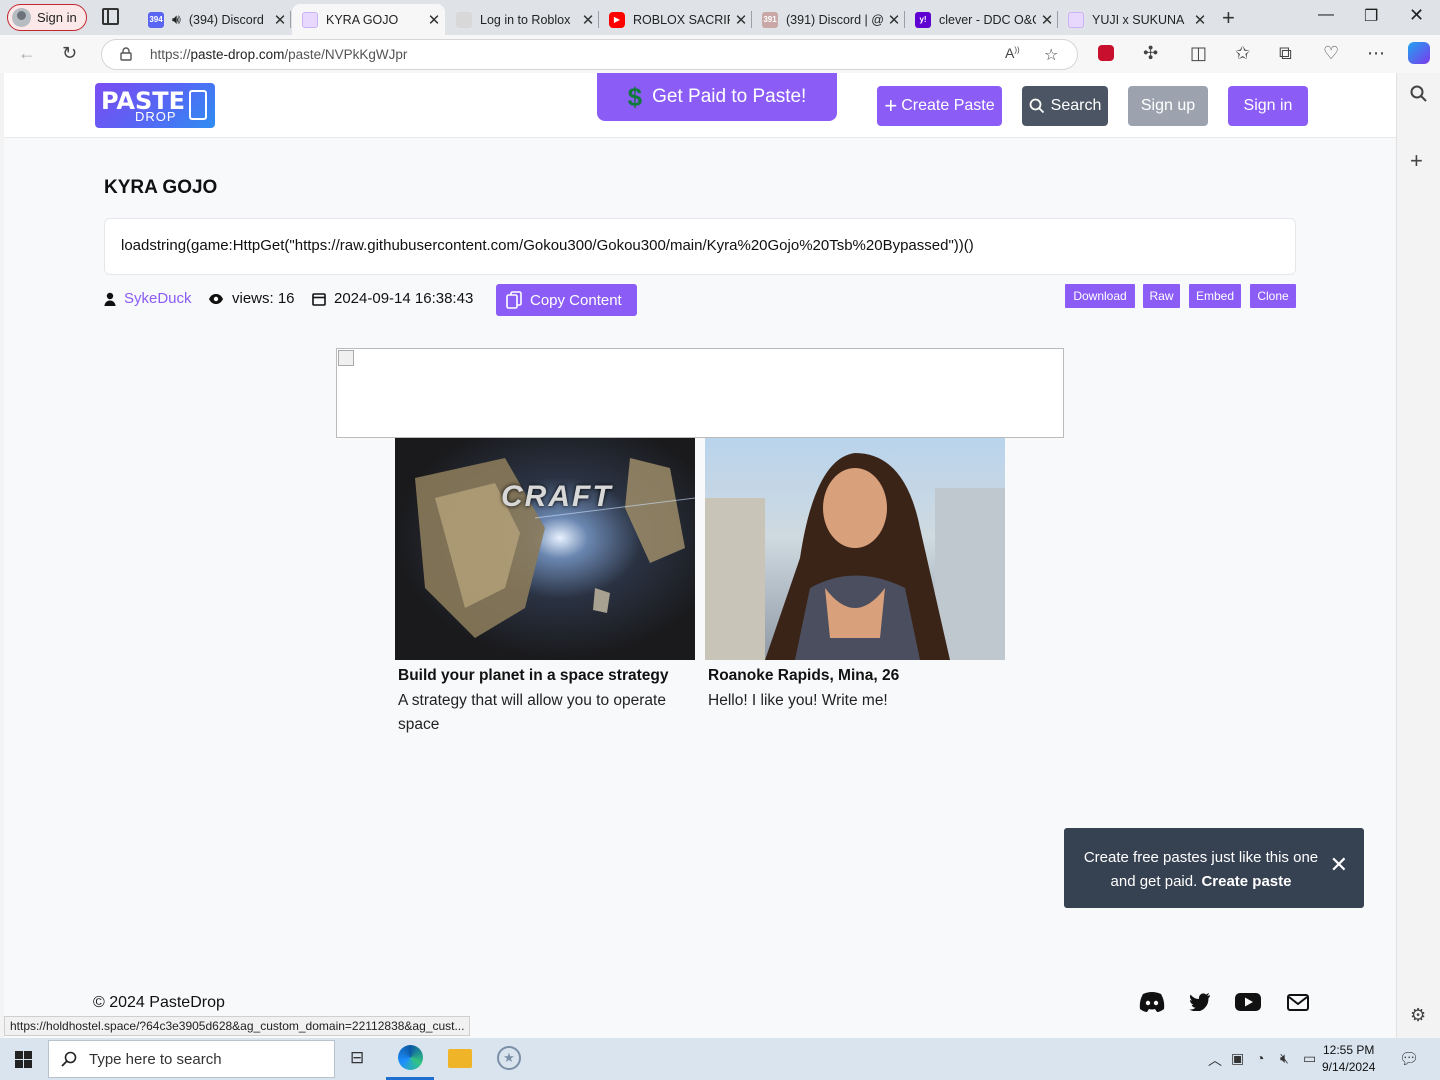 The width and height of the screenshot is (1440, 1080). What do you see at coordinates (1284, 1058) in the screenshot?
I see `volume-muted-icon: 🔇︎` at bounding box center [1284, 1058].